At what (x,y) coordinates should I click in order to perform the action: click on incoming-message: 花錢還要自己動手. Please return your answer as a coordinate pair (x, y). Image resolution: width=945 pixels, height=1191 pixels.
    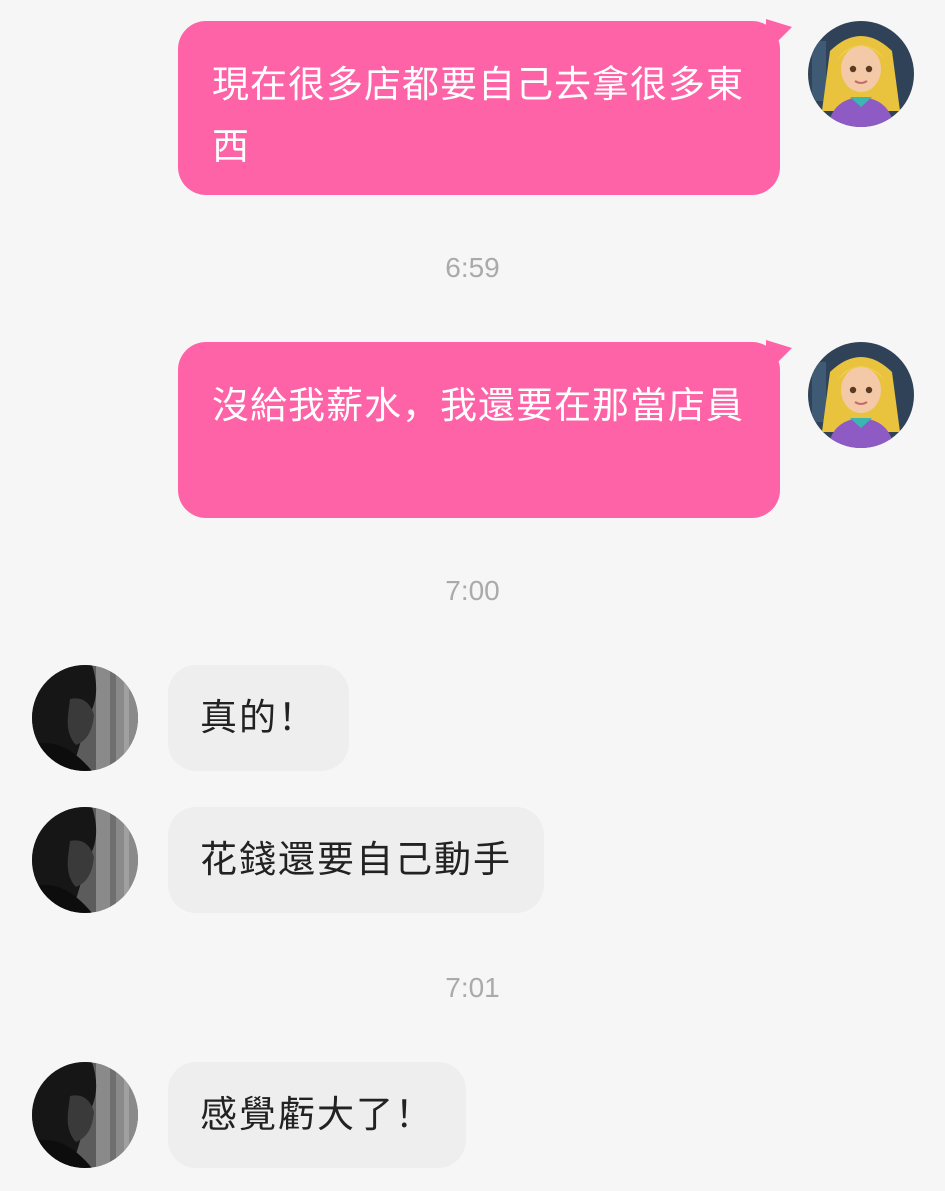
    Looking at the image, I should click on (356, 860).